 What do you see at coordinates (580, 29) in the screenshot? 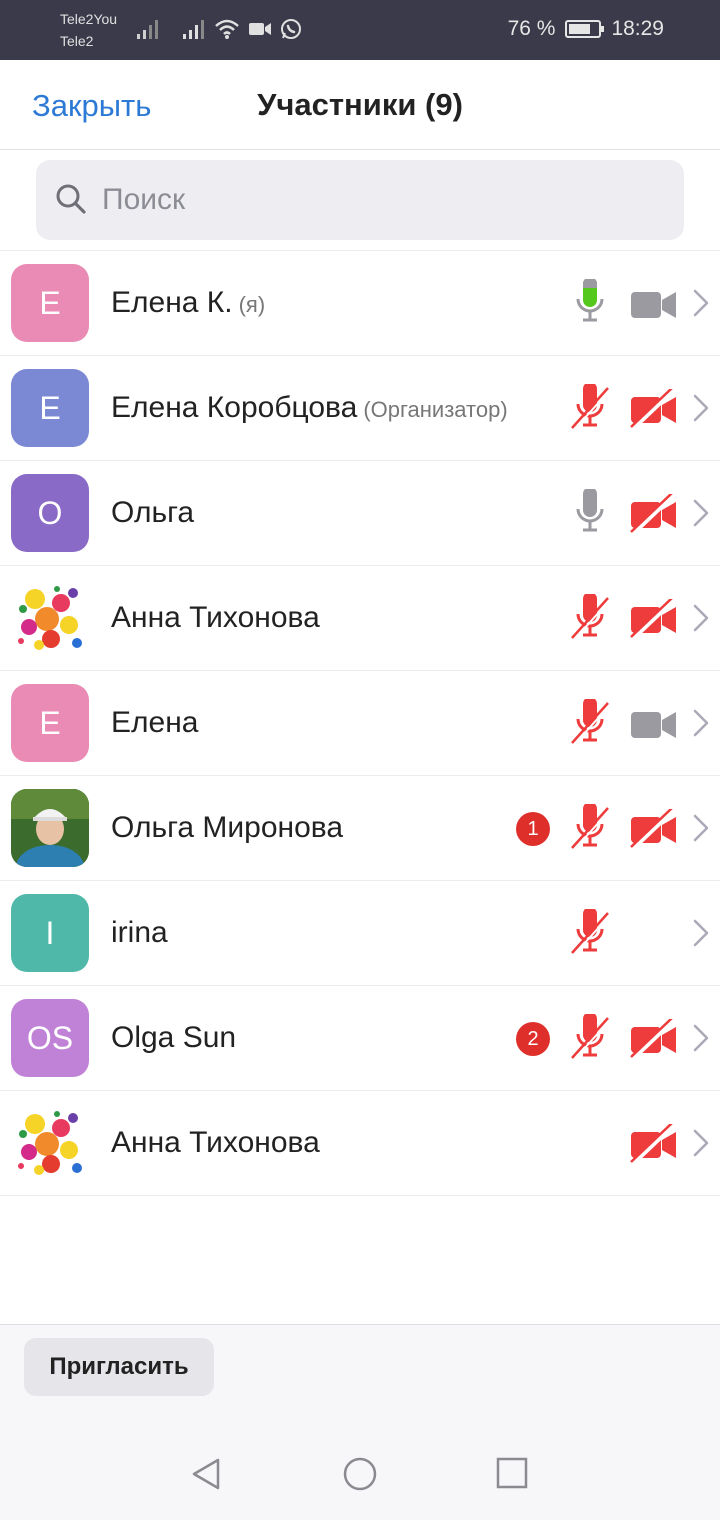
I see `battery-fill` at bounding box center [580, 29].